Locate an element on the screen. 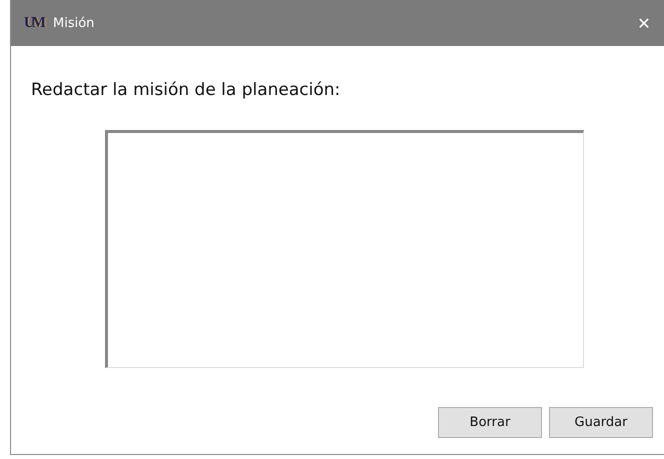 The height and width of the screenshot is (459, 664). window-title: Misión is located at coordinates (74, 23).